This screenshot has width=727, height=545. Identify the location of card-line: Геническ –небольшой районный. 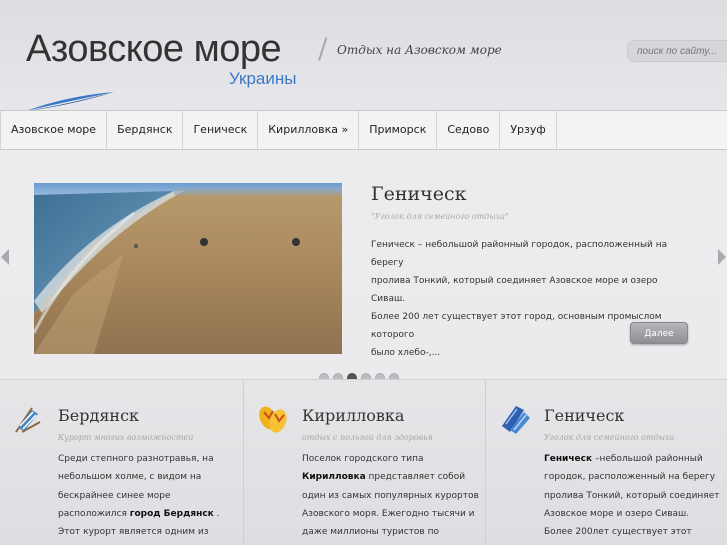
(623, 459).